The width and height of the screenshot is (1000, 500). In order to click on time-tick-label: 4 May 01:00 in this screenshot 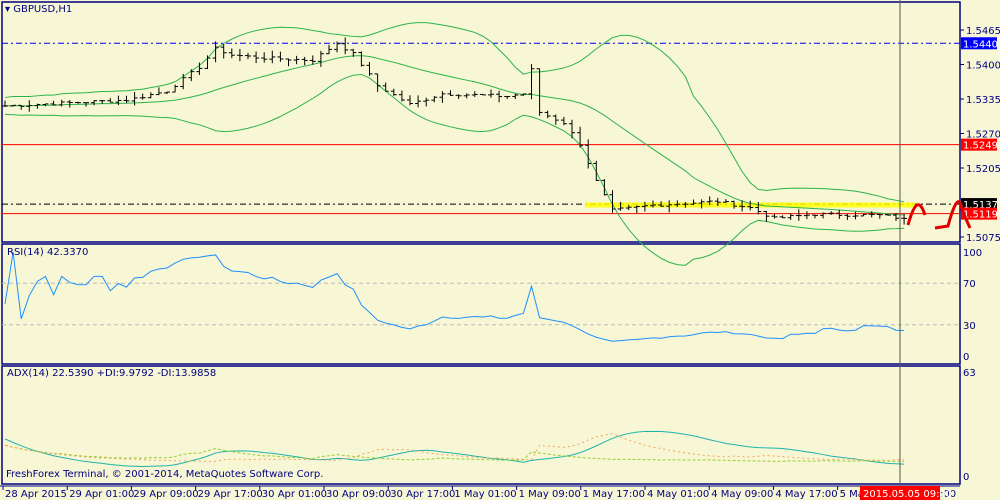, I will do `click(678, 494)`.